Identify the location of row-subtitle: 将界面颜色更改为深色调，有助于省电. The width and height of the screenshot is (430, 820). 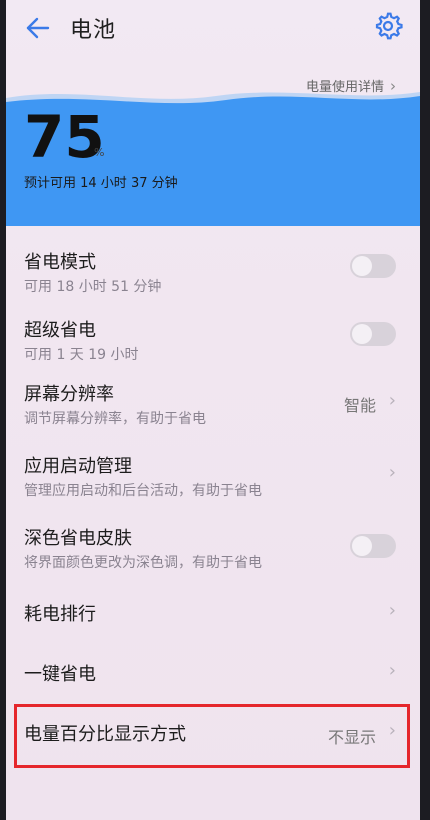
(143, 563).